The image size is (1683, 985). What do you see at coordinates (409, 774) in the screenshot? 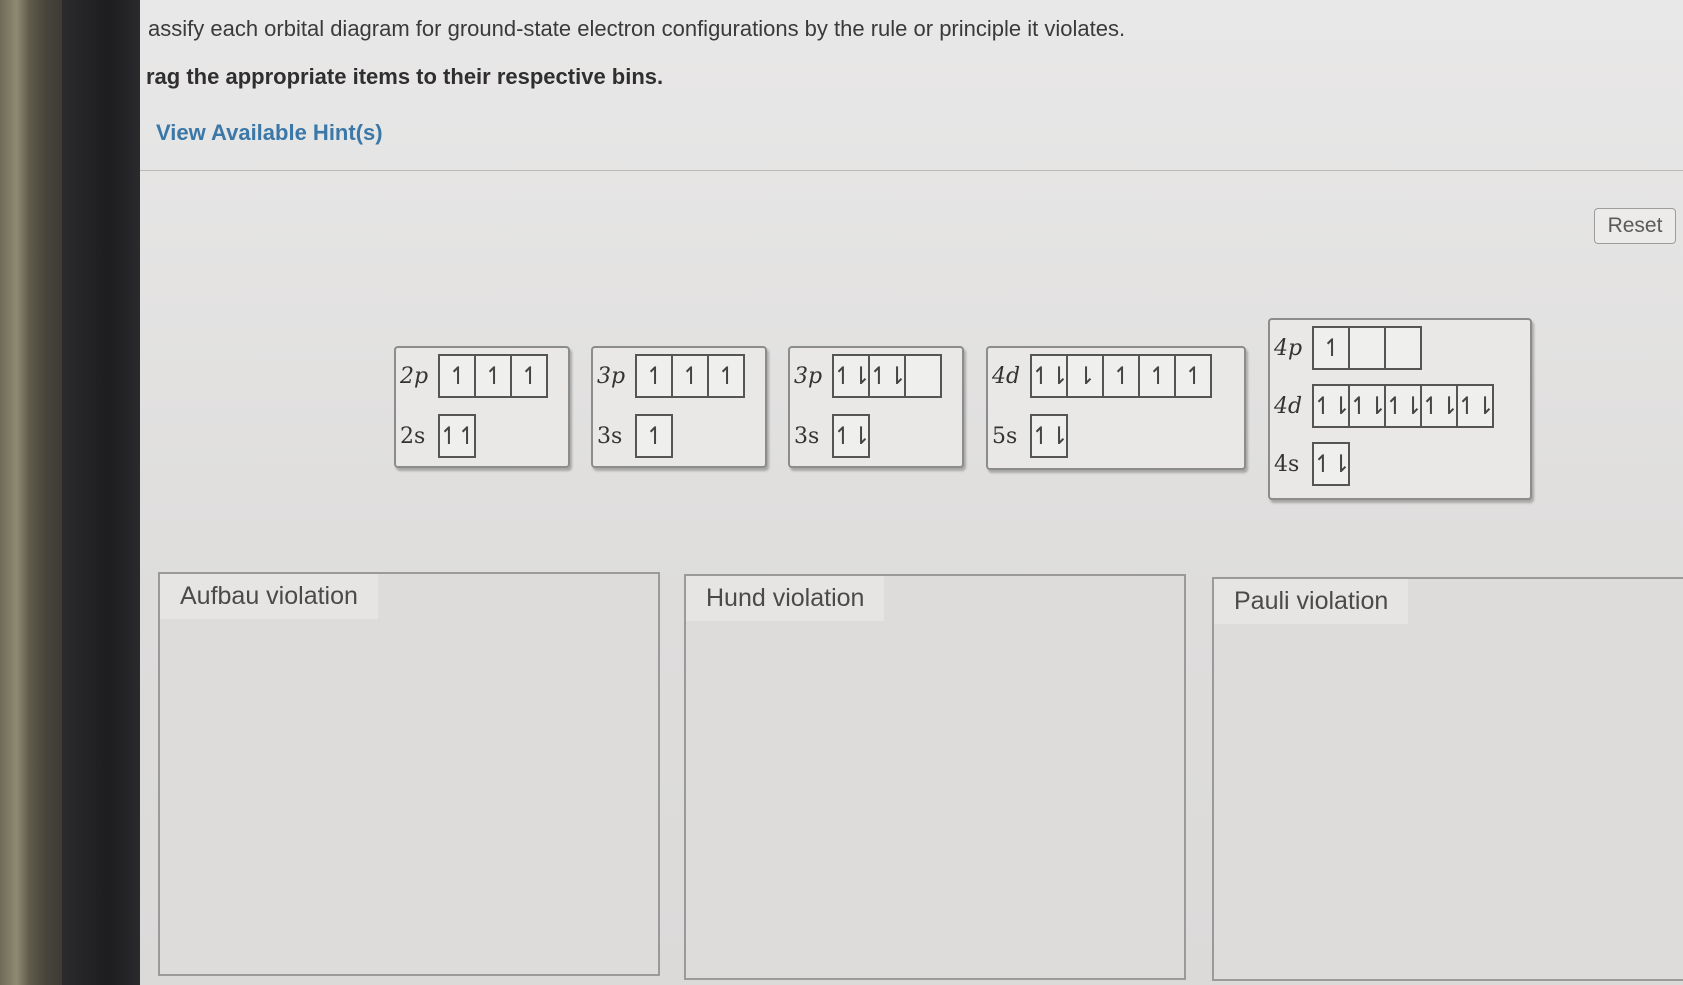
I see `aufbau-violation-bin: Aufbau violation` at bounding box center [409, 774].